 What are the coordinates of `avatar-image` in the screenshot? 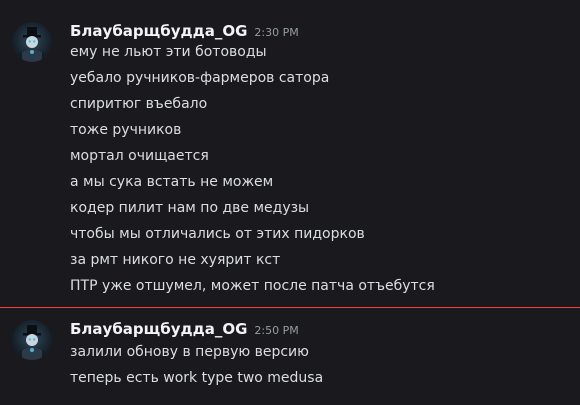 It's located at (32, 342).